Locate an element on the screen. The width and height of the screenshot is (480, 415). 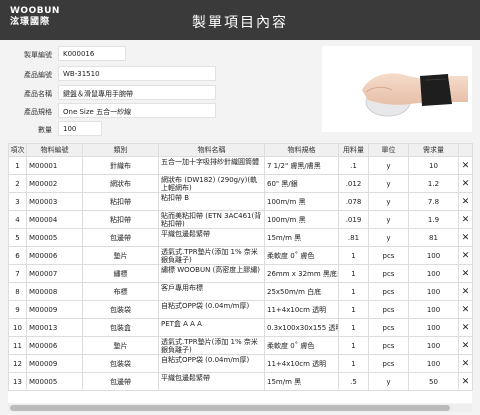
quantity-field: 100 is located at coordinates (80, 128).